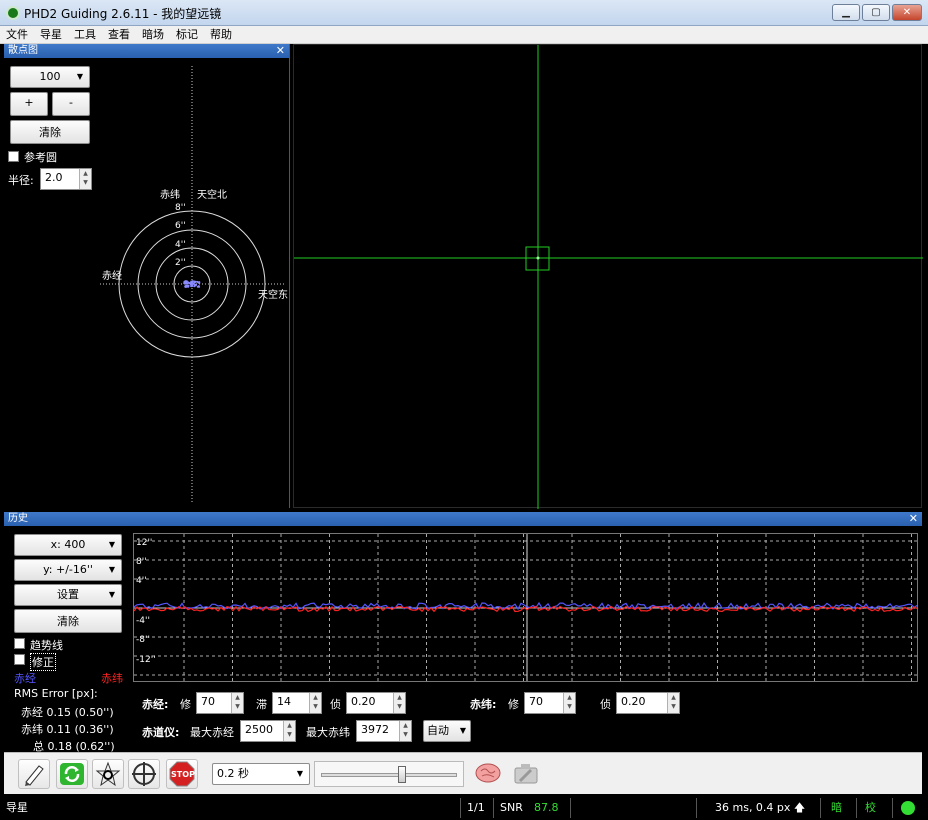 The width and height of the screenshot is (928, 820). I want to click on corrections-label: 修正, so click(43, 662).